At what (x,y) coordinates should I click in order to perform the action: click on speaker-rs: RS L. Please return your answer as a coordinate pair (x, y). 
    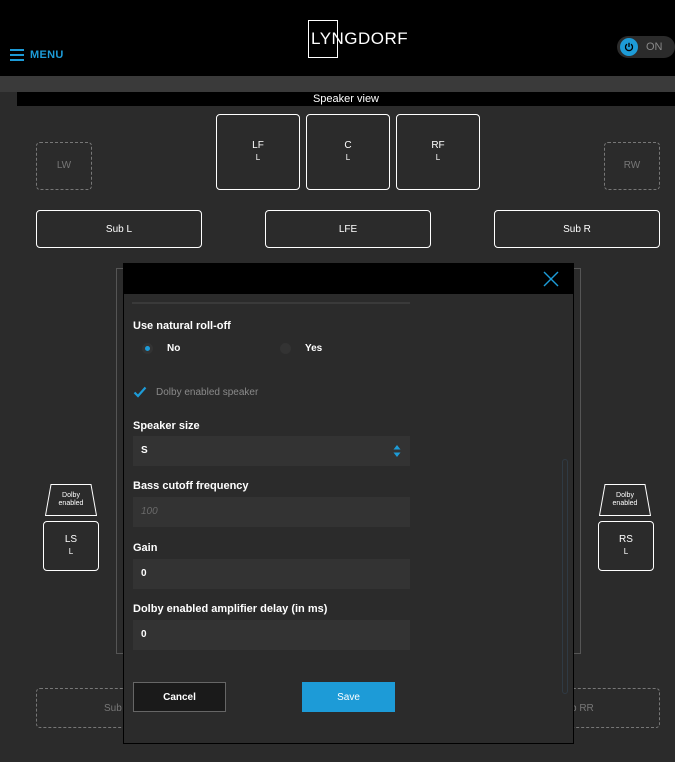
    Looking at the image, I should click on (626, 546).